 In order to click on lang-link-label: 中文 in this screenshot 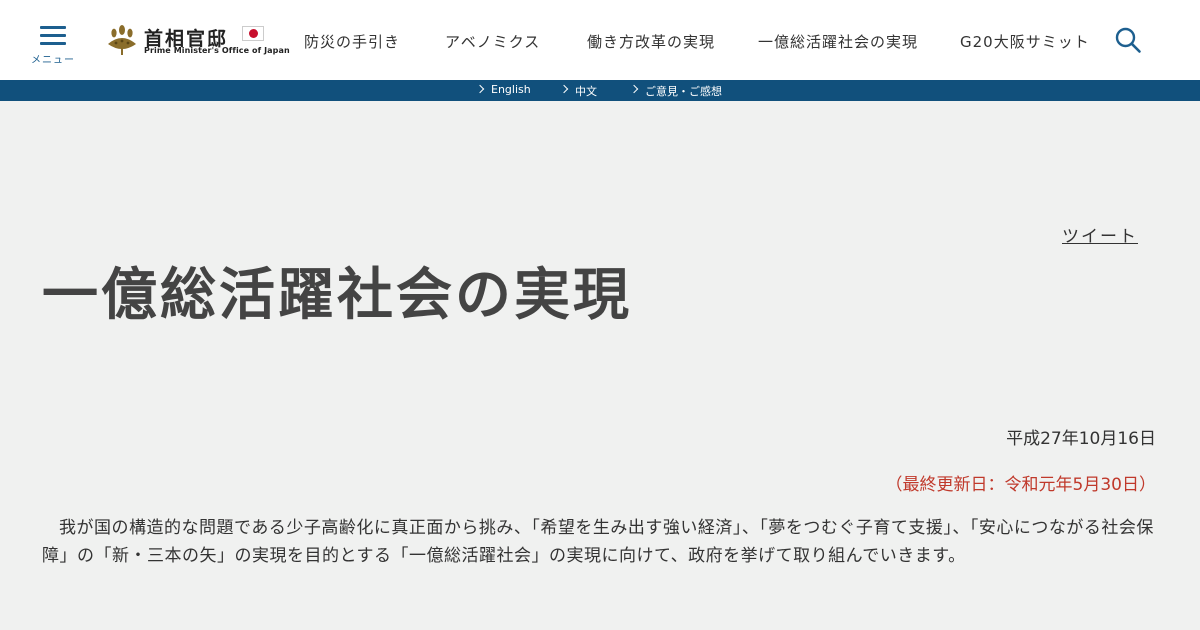, I will do `click(586, 91)`.